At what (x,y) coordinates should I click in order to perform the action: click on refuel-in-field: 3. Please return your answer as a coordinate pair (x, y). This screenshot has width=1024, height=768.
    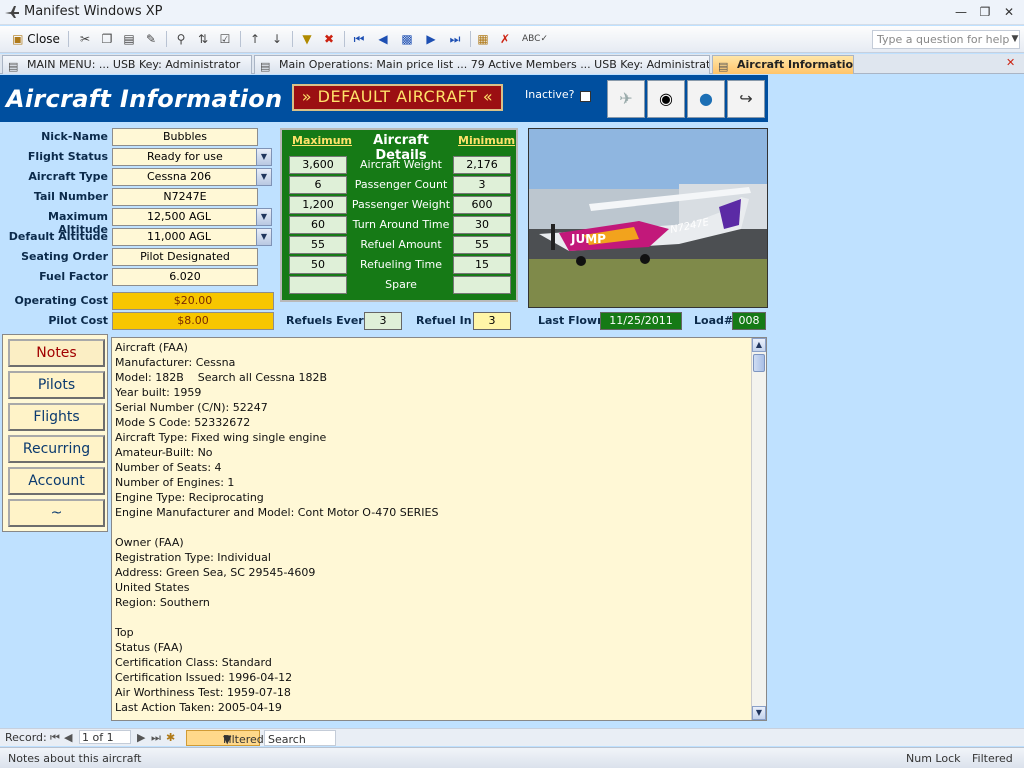
    Looking at the image, I should click on (492, 321).